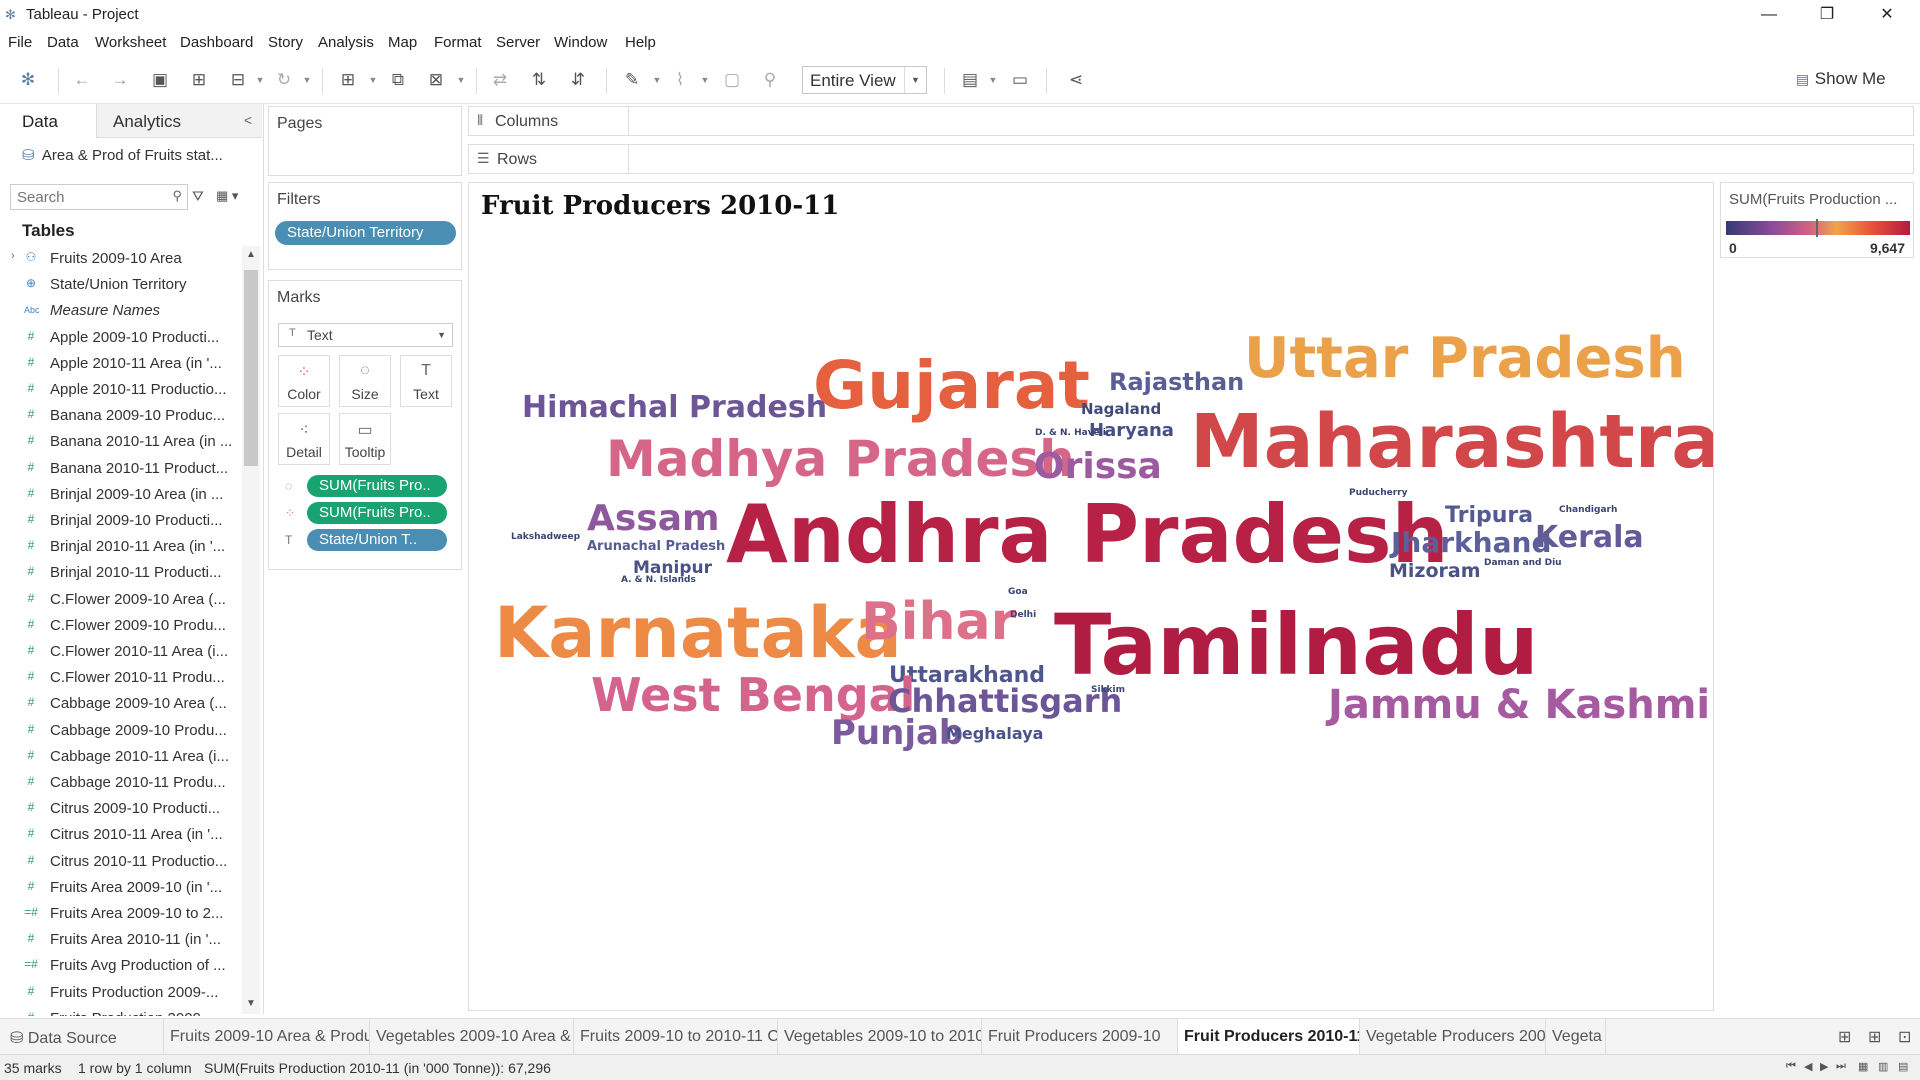 The image size is (1920, 1080). What do you see at coordinates (1863, 1066) in the screenshot?
I see `grid-view-icon: ▦` at bounding box center [1863, 1066].